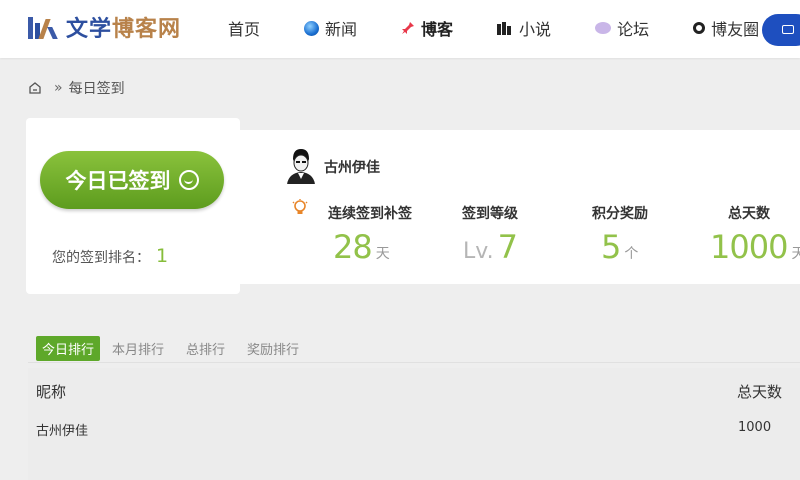  I want to click on stat-number: 7, so click(507, 247).